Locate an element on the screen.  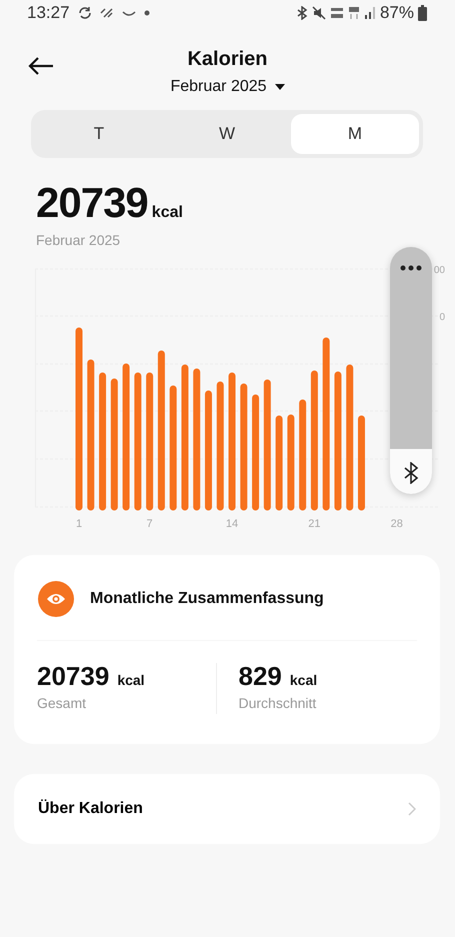
back-arrow-icon is located at coordinates (41, 66).